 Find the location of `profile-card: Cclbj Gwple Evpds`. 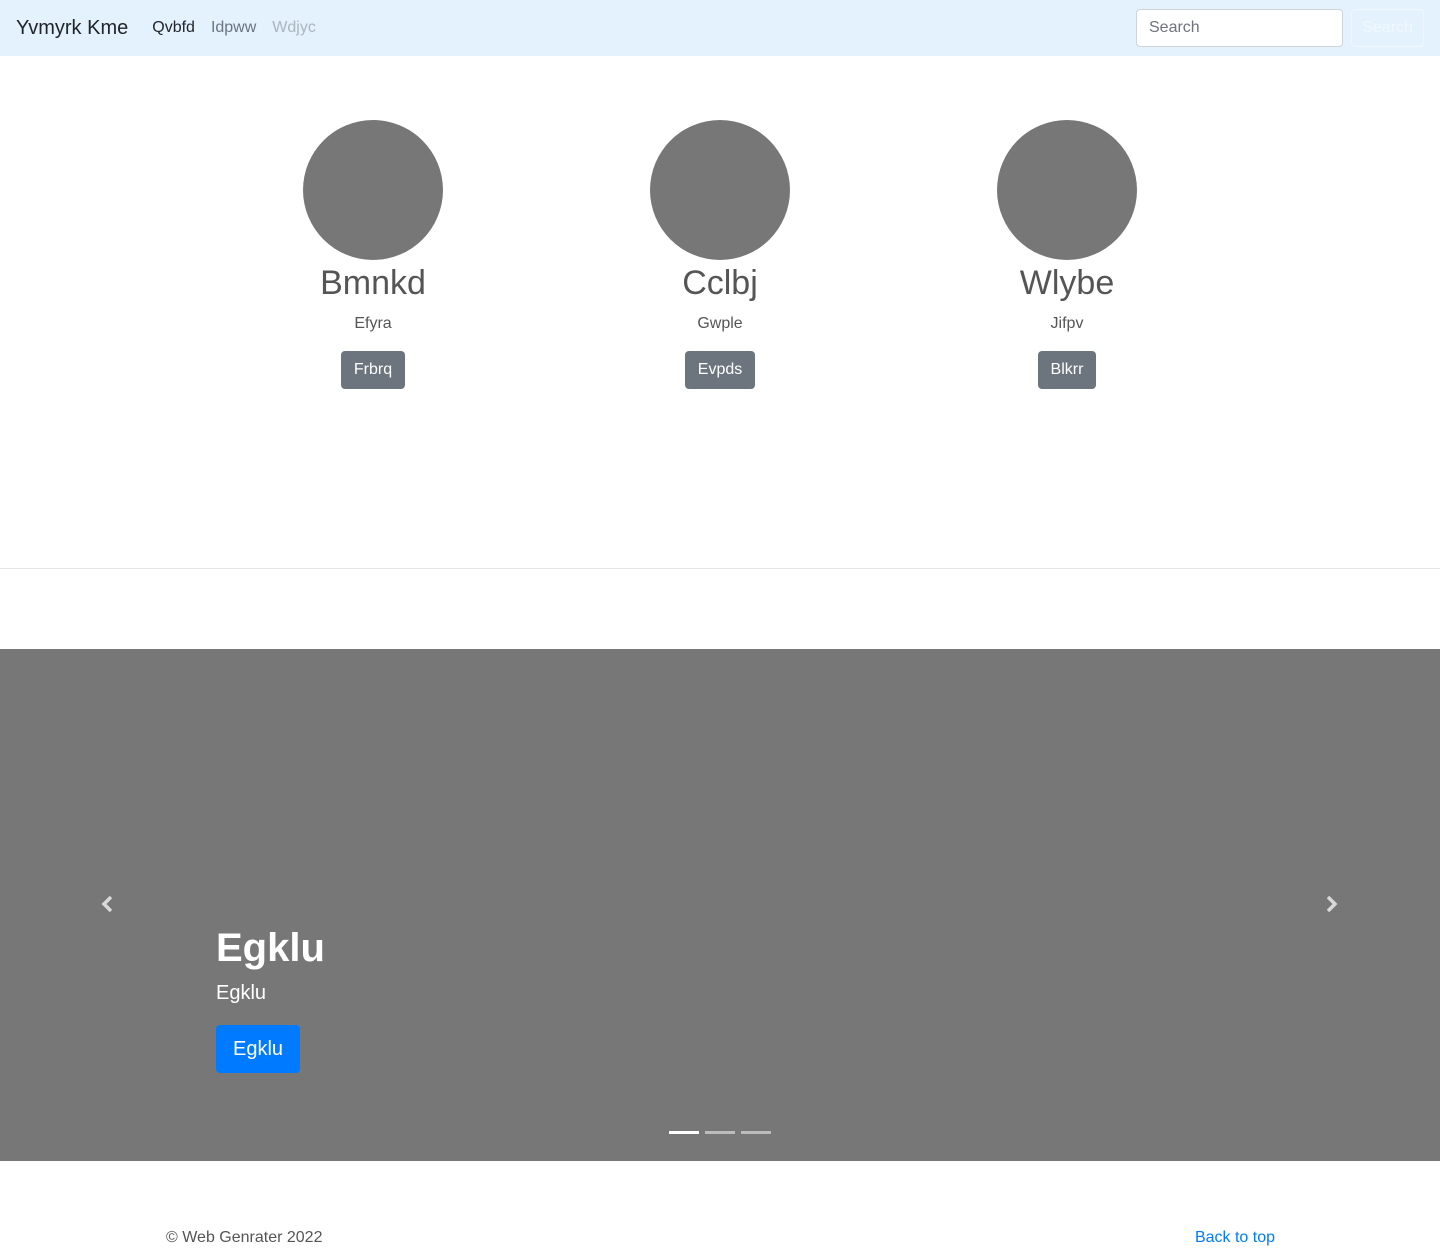

profile-card: Cclbj Gwple Evpds is located at coordinates (720, 254).